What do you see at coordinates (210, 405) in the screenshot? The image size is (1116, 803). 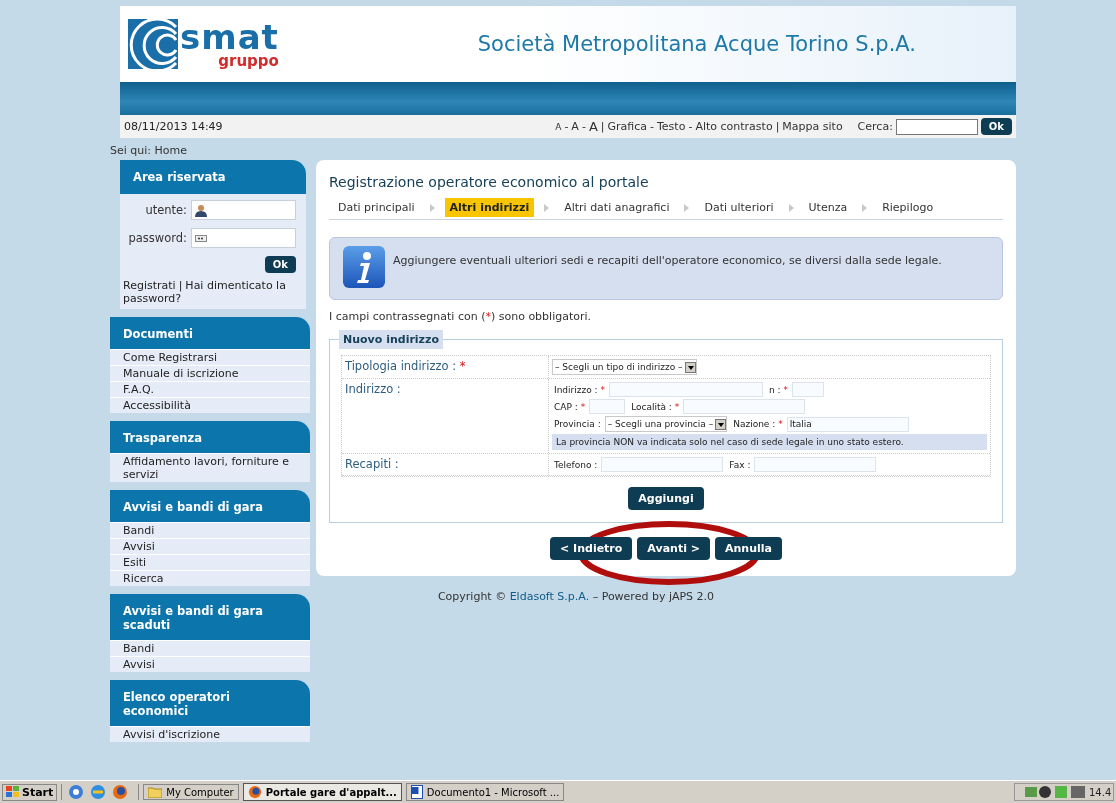 I see `menu-item: Accessibilità` at bounding box center [210, 405].